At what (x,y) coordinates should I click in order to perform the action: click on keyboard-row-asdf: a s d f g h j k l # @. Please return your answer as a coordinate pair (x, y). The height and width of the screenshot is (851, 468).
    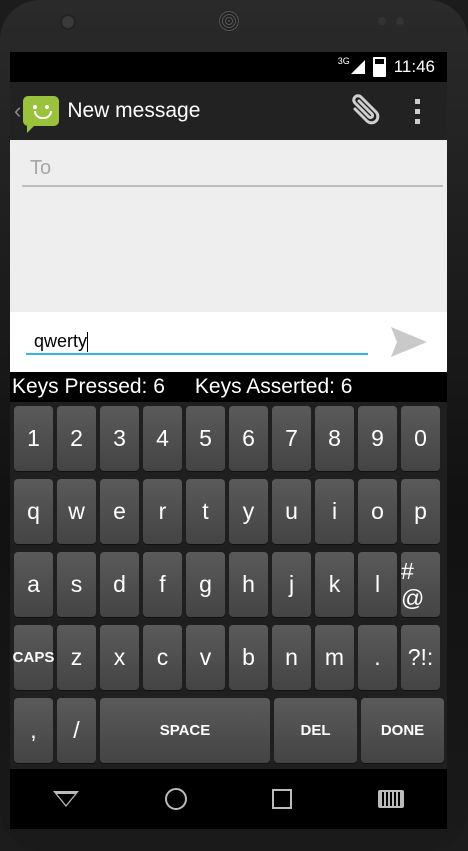
    Looking at the image, I should click on (228, 584).